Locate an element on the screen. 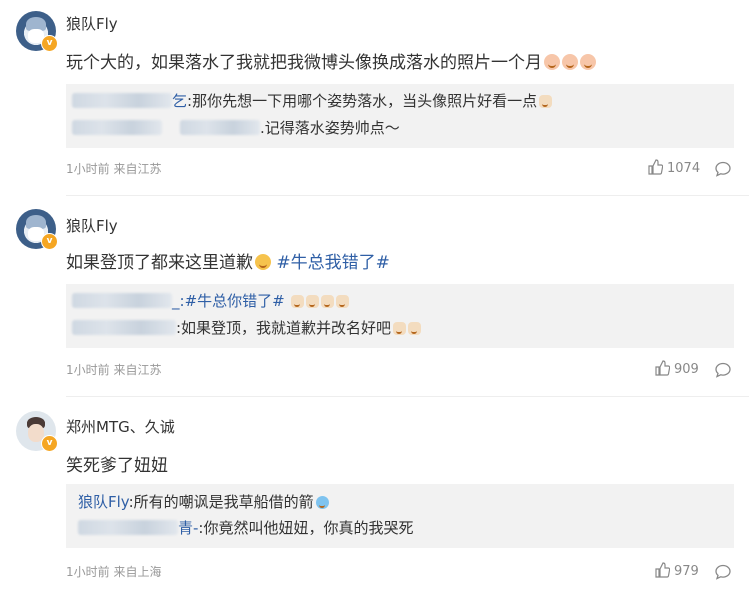 Image resolution: width=749 pixels, height=595 pixels. comment-text: 玩个大的，如果落水了我就把我微博头像换成落水的照片一个月 is located at coordinates (331, 60).